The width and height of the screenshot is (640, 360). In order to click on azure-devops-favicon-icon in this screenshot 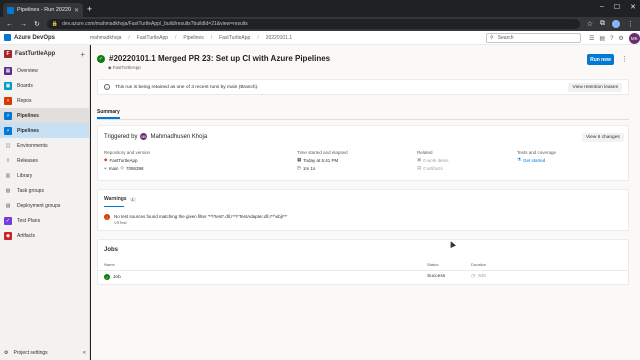, I will do `click(10, 10)`.